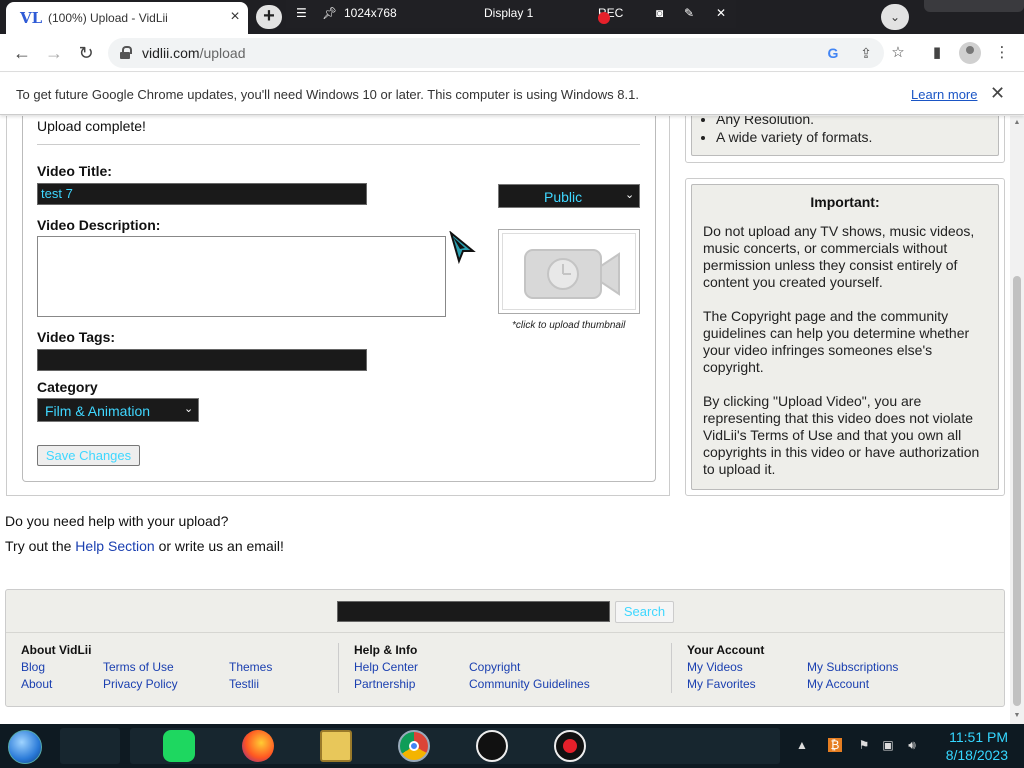 The height and width of the screenshot is (768, 1024). I want to click on record-dot-icon, so click(604, 18).